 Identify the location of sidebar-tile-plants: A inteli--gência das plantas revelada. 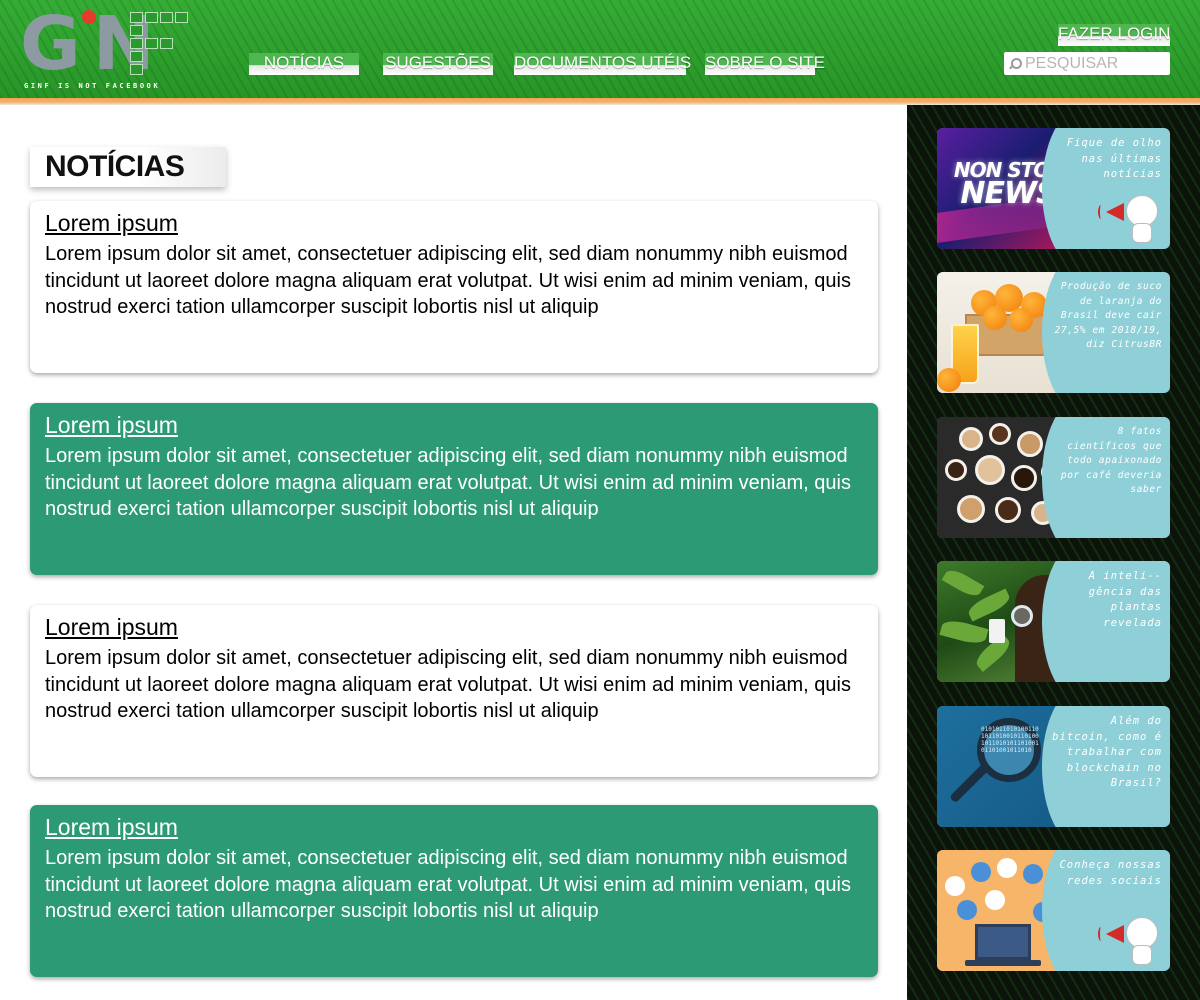
(1053, 621).